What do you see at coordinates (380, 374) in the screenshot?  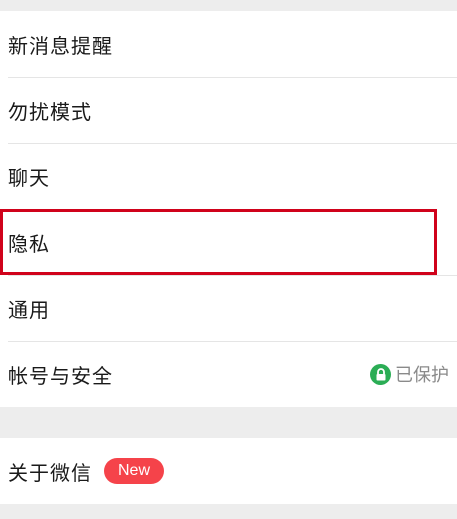 I see `lock-icon` at bounding box center [380, 374].